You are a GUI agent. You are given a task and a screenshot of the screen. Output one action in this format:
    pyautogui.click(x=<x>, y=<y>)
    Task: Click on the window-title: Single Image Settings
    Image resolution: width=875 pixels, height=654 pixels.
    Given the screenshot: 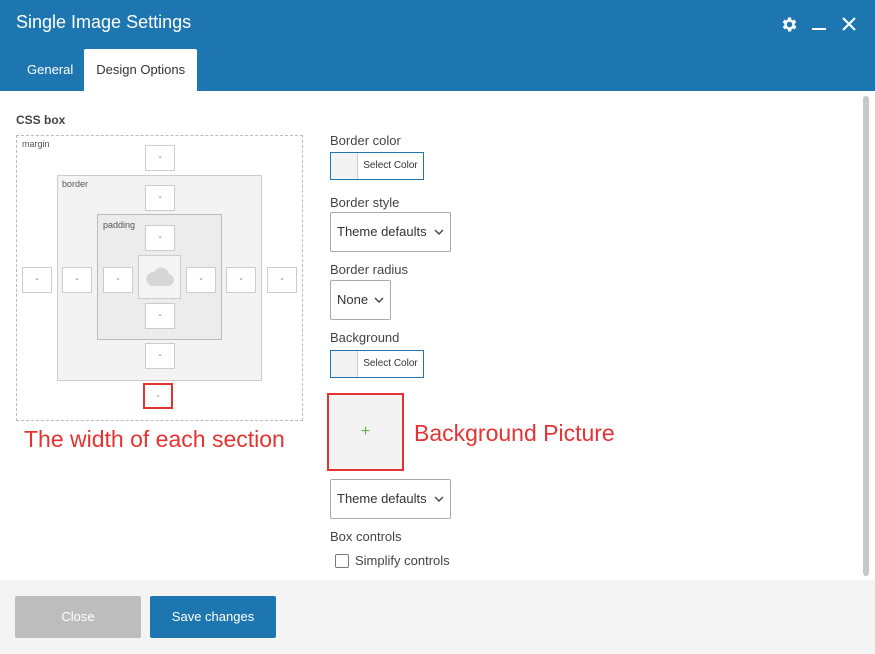 What is the action you would take?
    pyautogui.click(x=104, y=22)
    